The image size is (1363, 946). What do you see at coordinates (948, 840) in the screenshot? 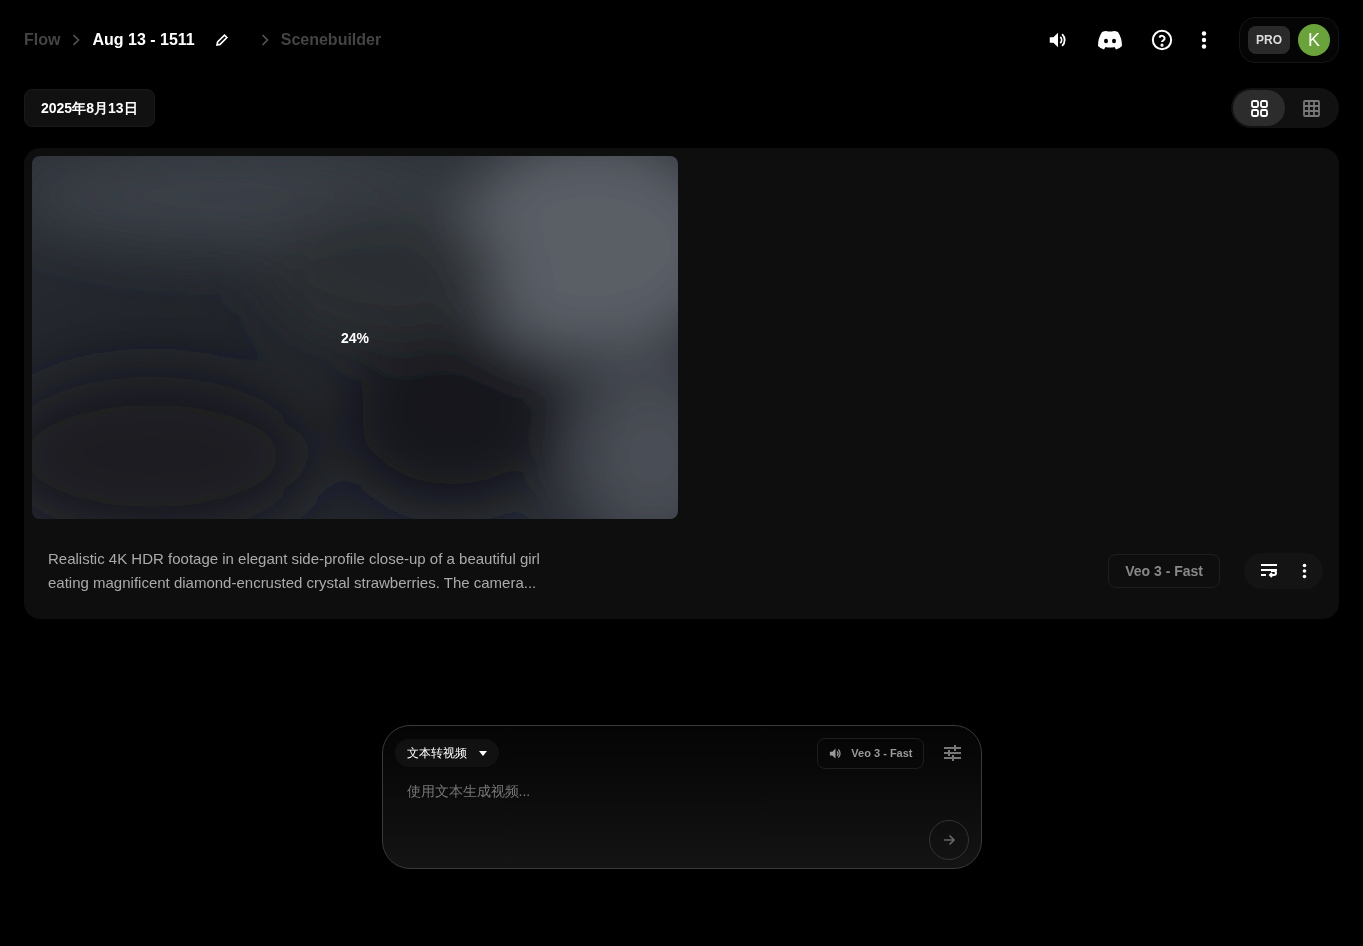
I see `arrow-right-icon` at bounding box center [948, 840].